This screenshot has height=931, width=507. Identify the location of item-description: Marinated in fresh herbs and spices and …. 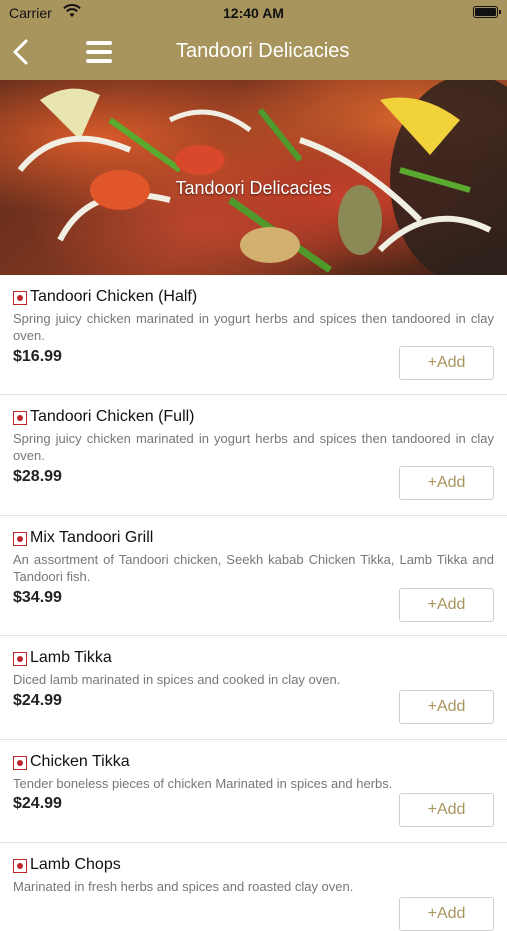
(183, 886).